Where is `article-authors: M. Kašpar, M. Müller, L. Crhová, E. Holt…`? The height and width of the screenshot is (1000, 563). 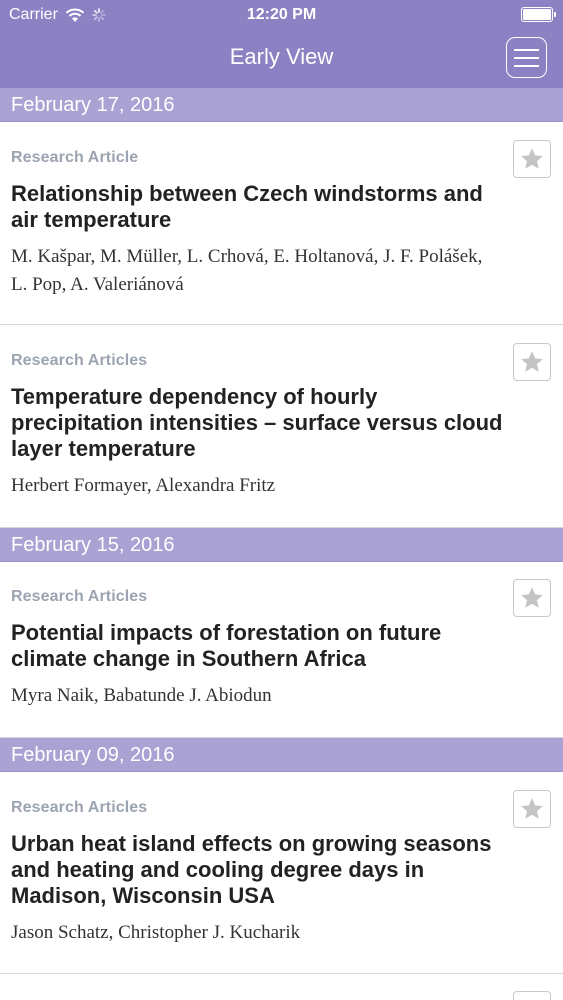 article-authors: M. Kašpar, M. Müller, L. Crhová, E. Holt… is located at coordinates (247, 270).